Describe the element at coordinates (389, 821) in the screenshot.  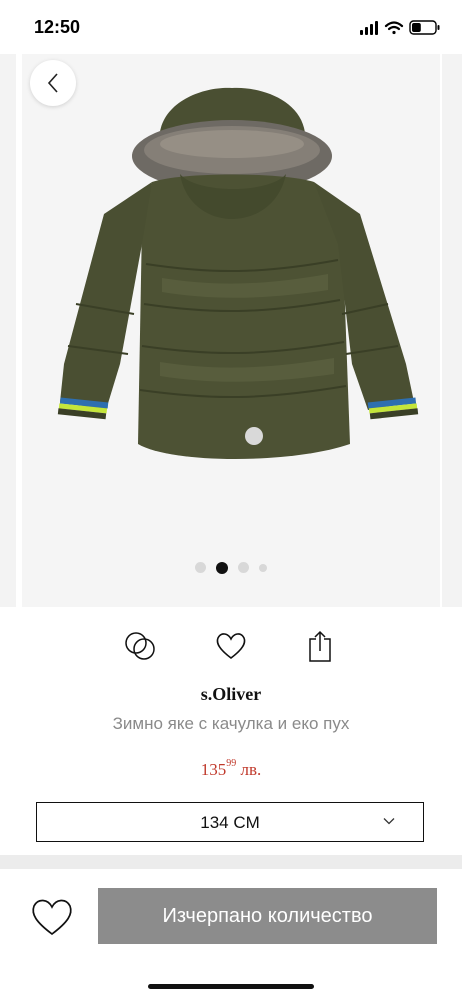
I see `chevron-down-icon` at that location.